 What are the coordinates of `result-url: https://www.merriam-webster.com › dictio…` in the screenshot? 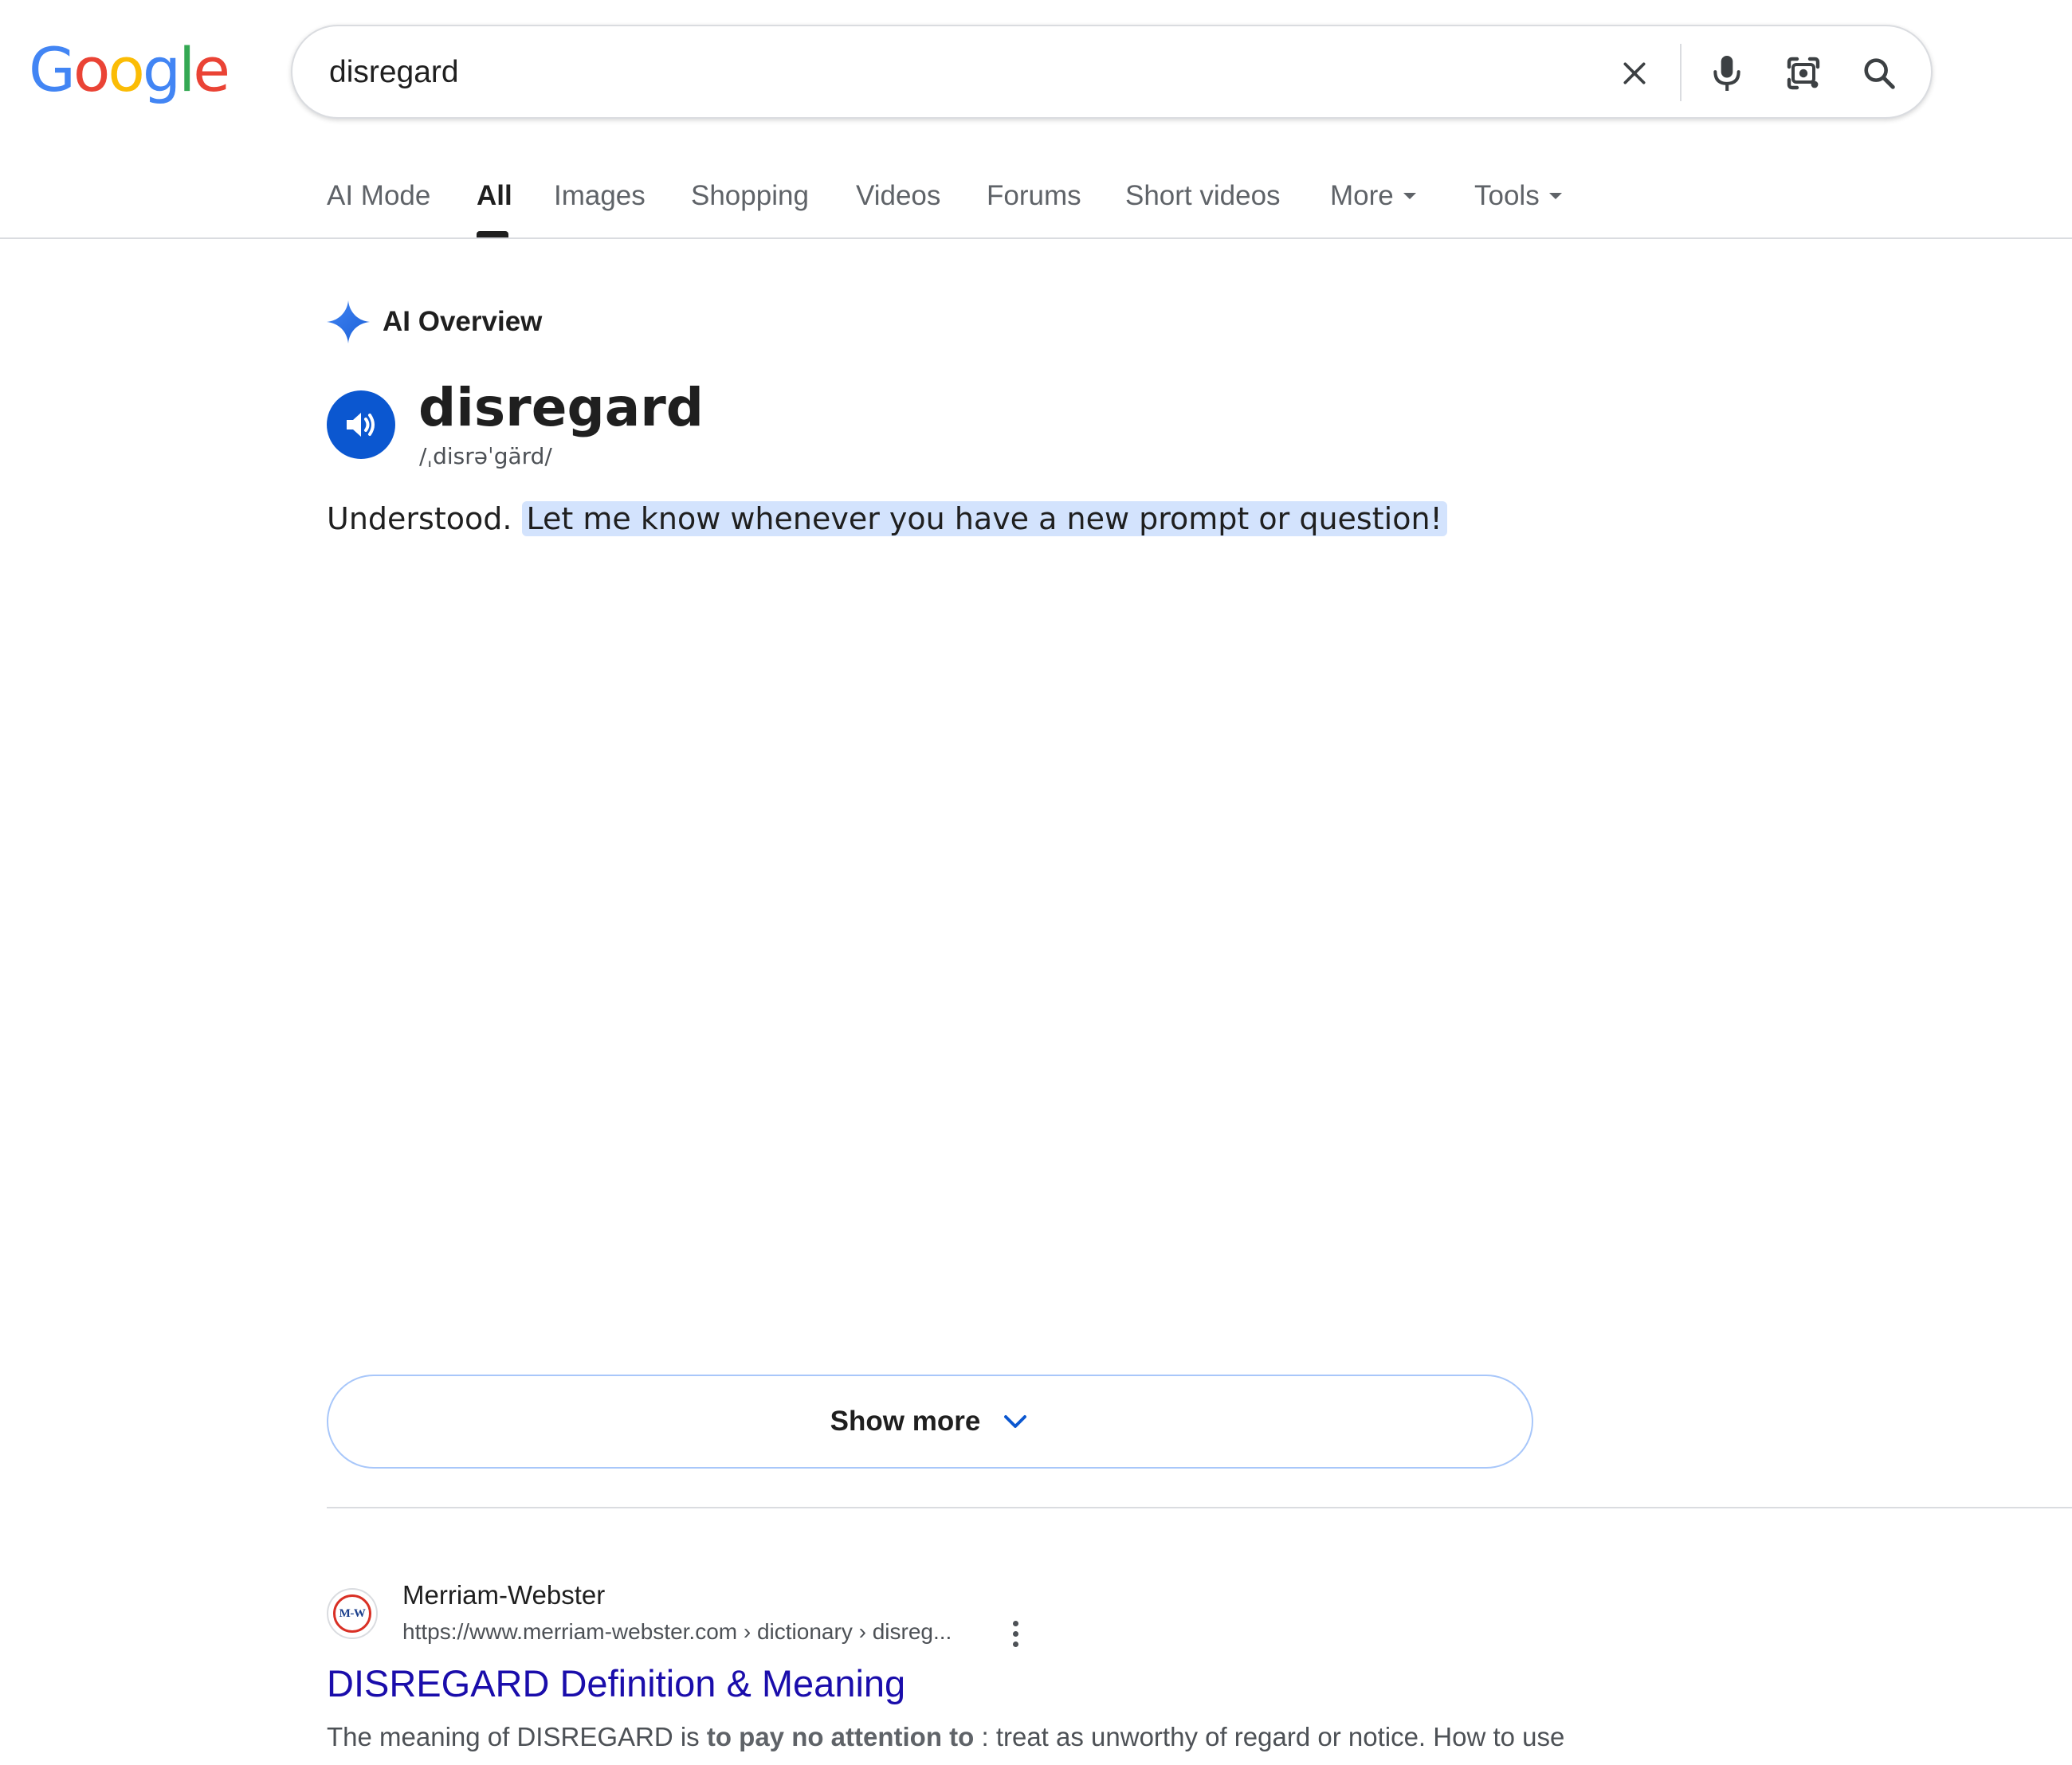 It's located at (677, 1632).